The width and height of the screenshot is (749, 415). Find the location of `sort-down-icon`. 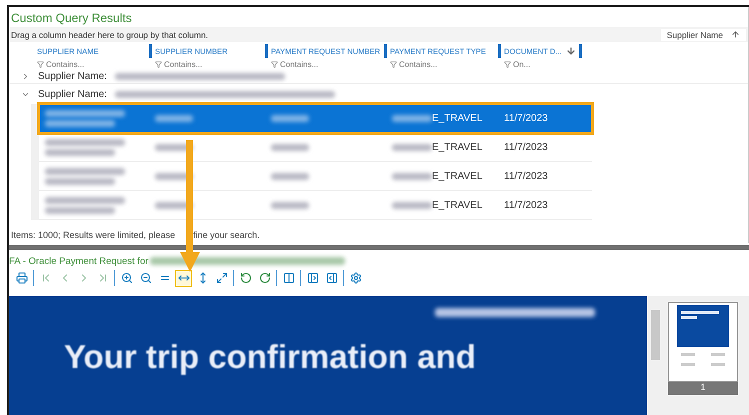

sort-down-icon is located at coordinates (571, 51).